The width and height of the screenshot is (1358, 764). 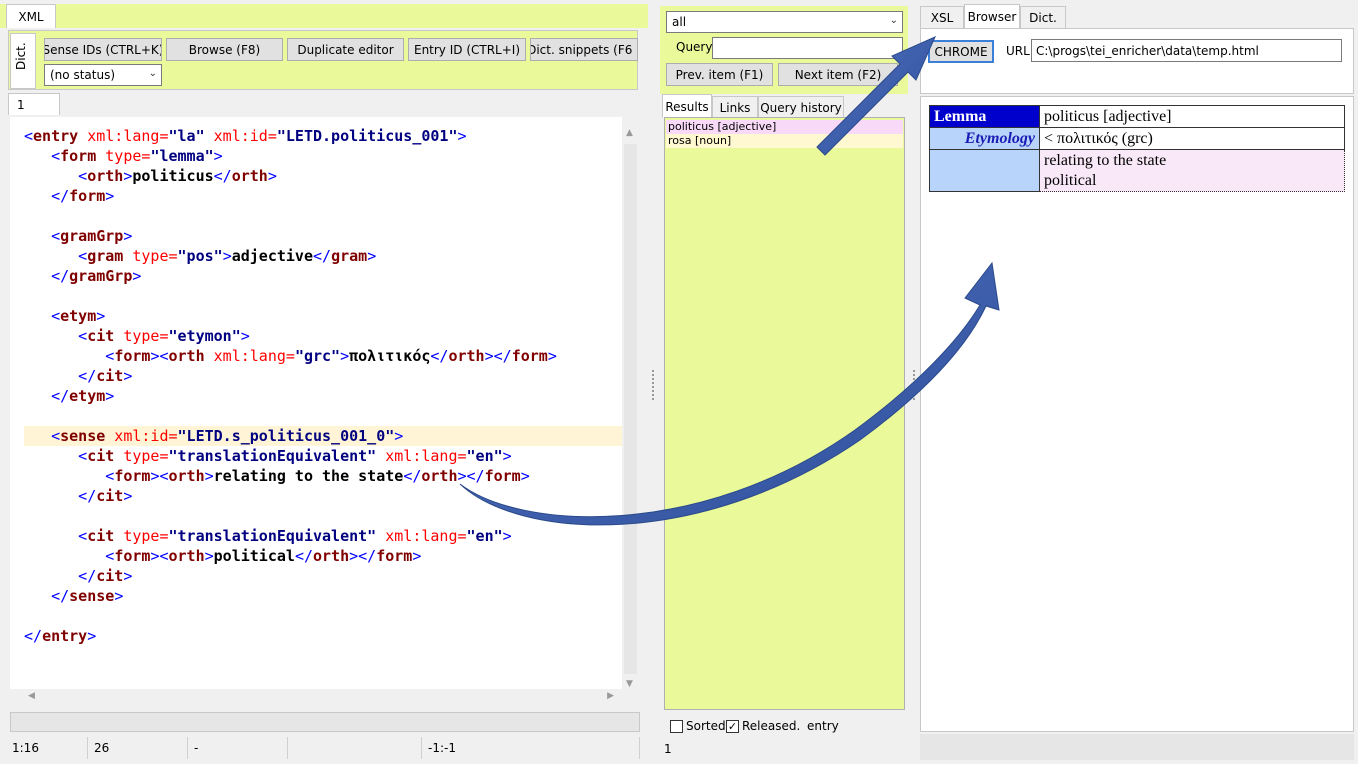 I want to click on arrow-to-browser, so click(x=729, y=393).